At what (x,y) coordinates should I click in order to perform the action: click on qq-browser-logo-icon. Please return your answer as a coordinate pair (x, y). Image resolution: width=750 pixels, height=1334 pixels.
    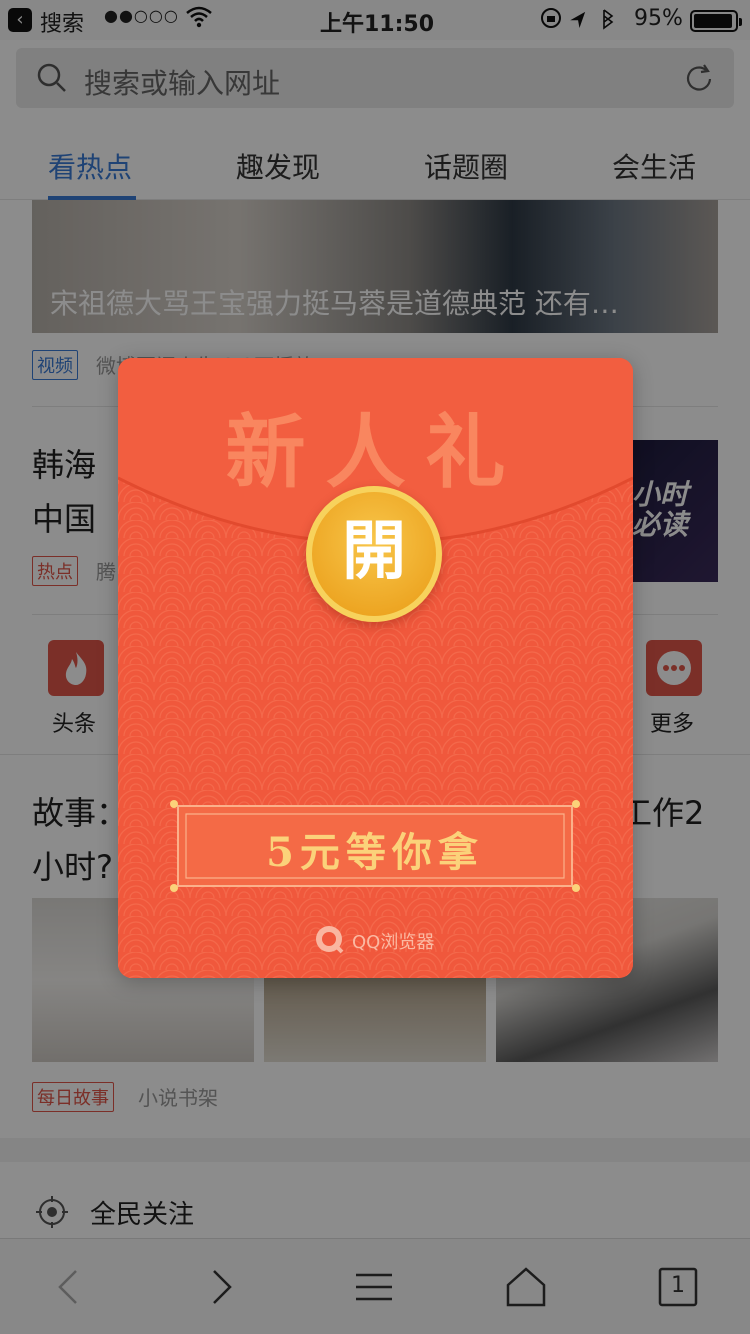
    Looking at the image, I should click on (330, 940).